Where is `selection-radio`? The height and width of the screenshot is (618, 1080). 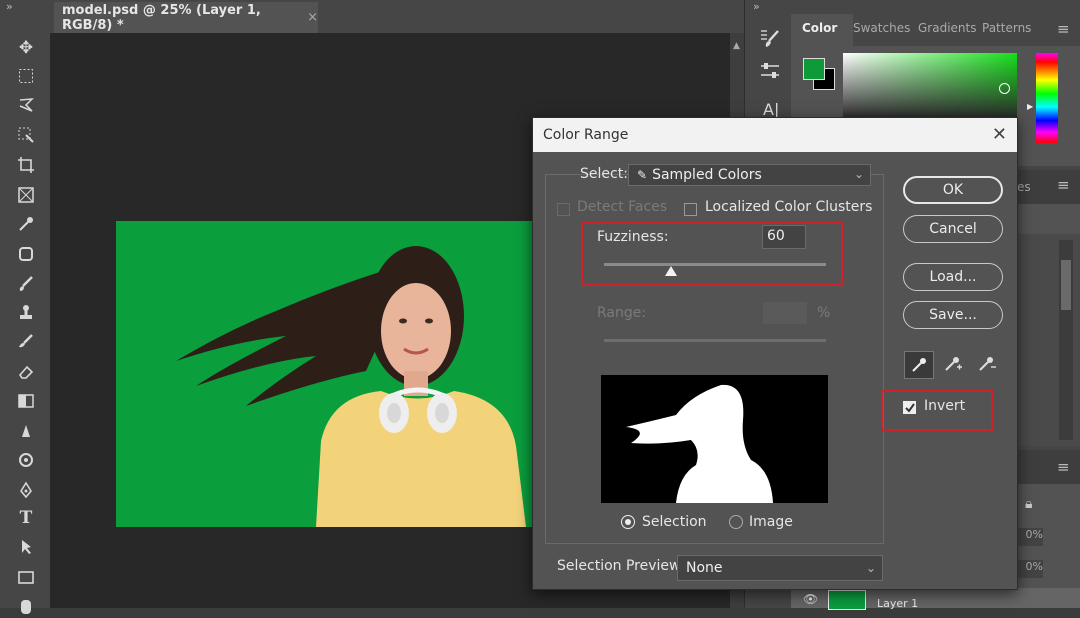 selection-radio is located at coordinates (628, 522).